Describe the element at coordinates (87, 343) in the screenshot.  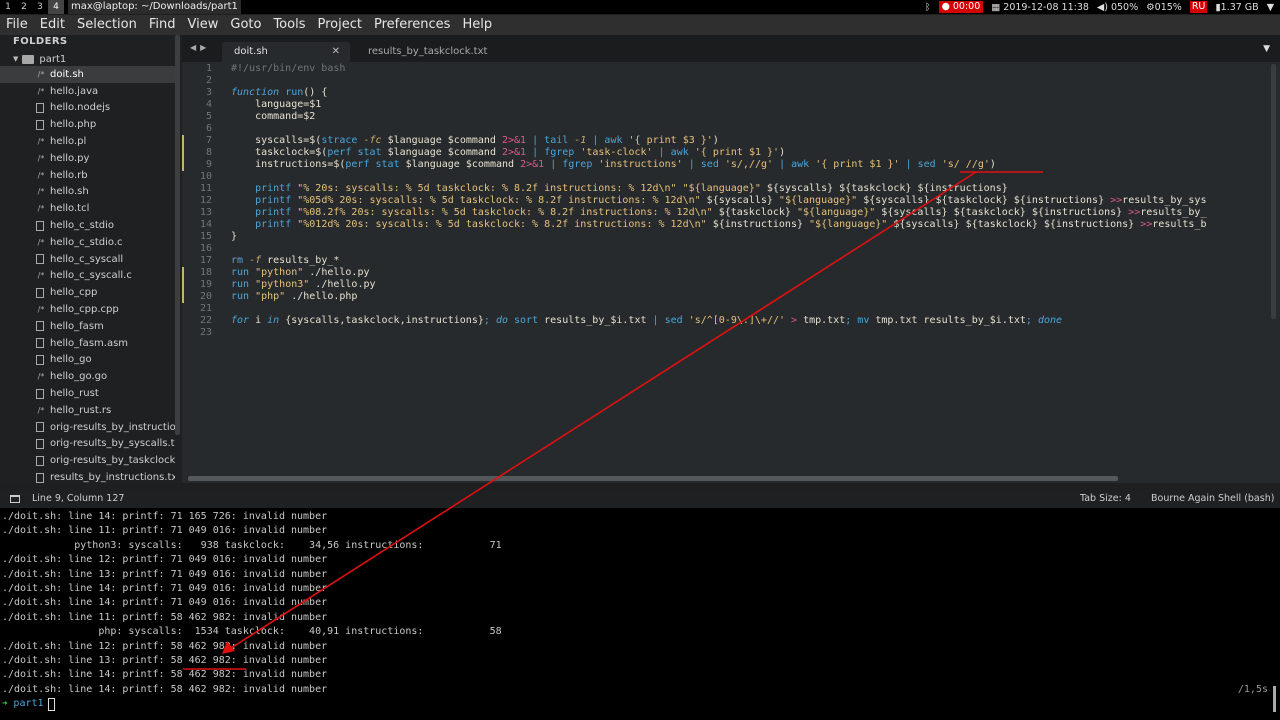
I see `file-item: hello_fasm.asm` at that location.